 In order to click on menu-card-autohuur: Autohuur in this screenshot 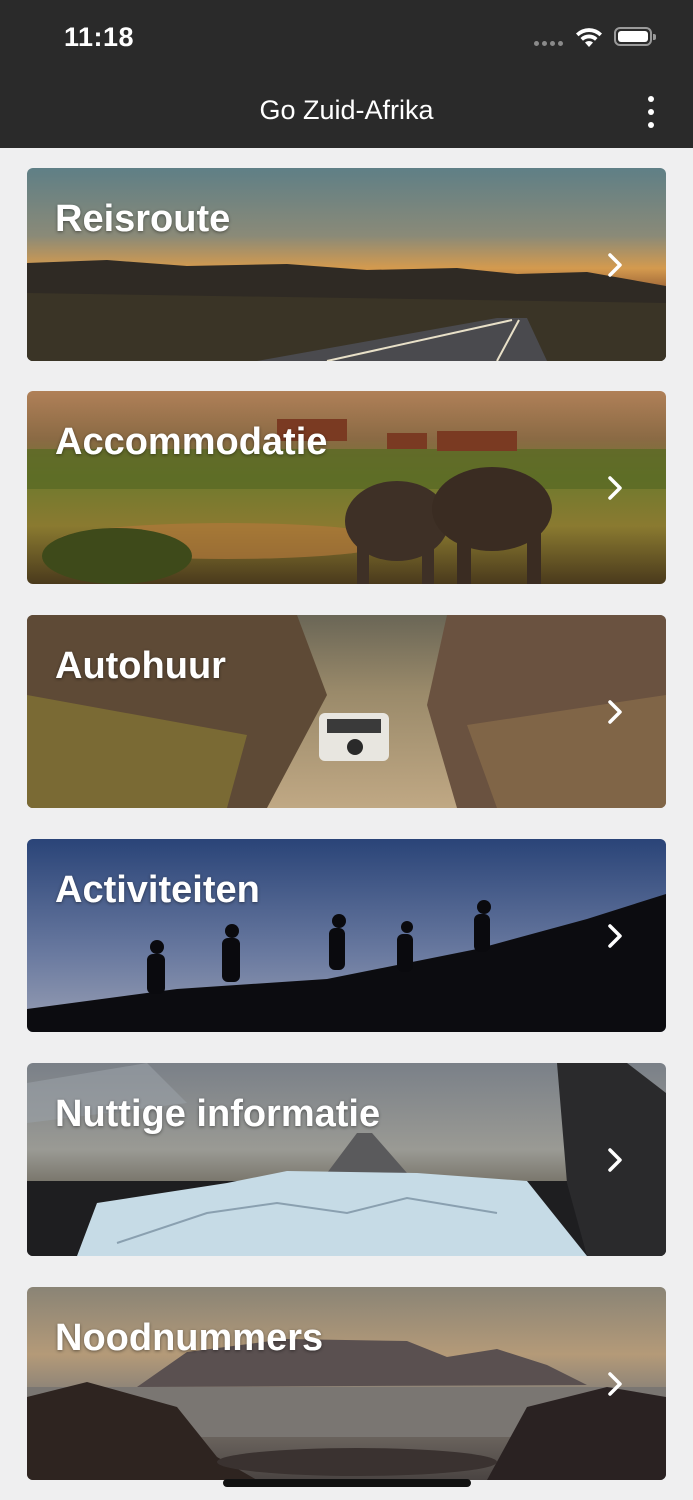, I will do `click(346, 711)`.